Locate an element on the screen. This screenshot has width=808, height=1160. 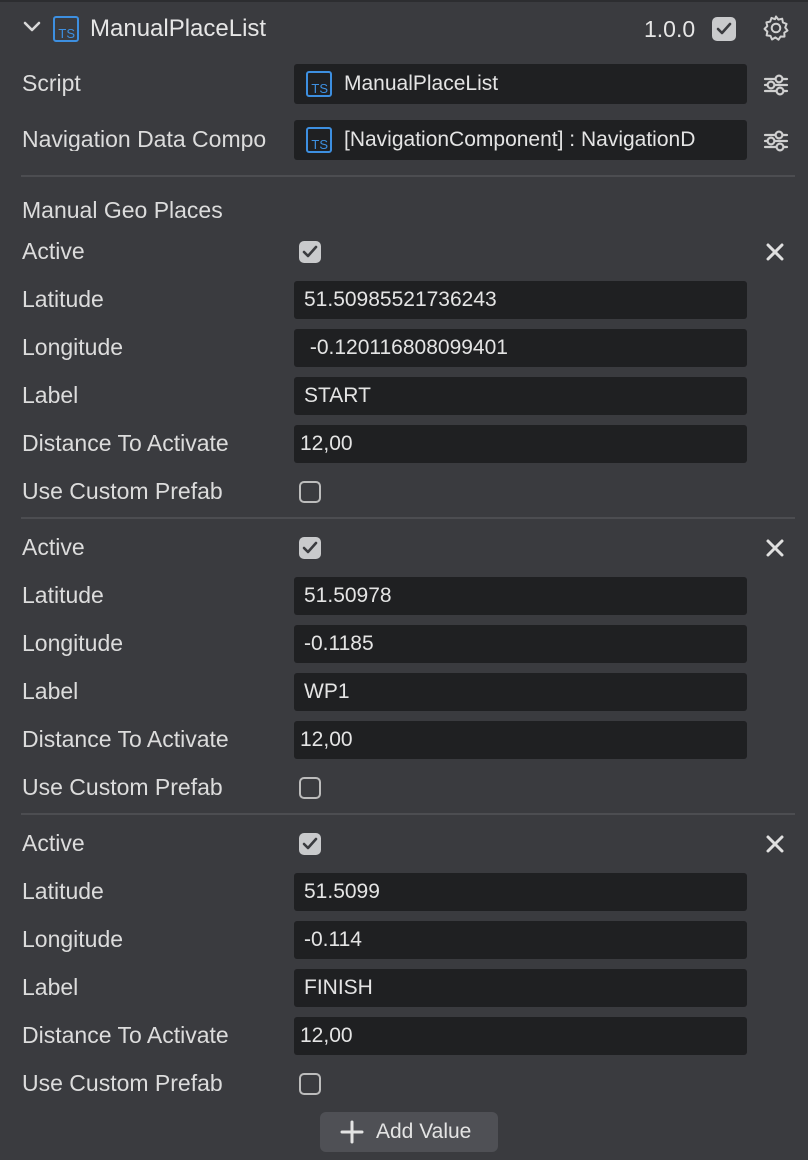
component-enabled-checkbox is located at coordinates (724, 29).